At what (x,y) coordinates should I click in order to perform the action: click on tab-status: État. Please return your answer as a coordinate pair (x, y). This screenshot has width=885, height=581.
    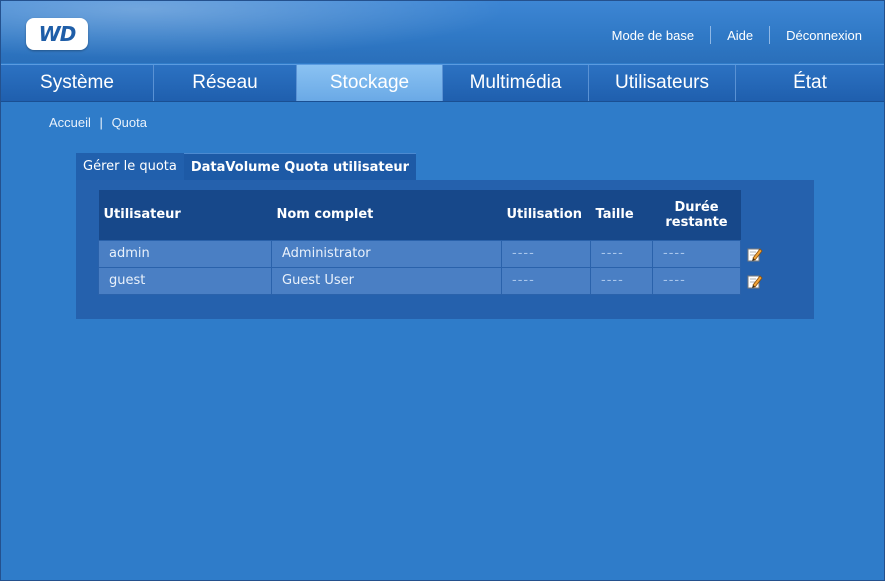
    Looking at the image, I should click on (810, 83).